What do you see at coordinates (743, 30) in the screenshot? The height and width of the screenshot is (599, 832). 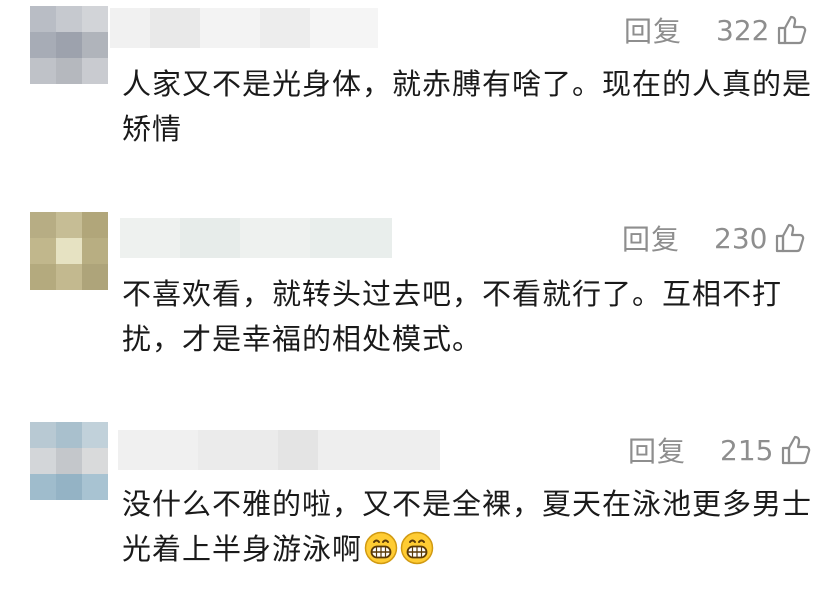 I see `like-count: 322` at bounding box center [743, 30].